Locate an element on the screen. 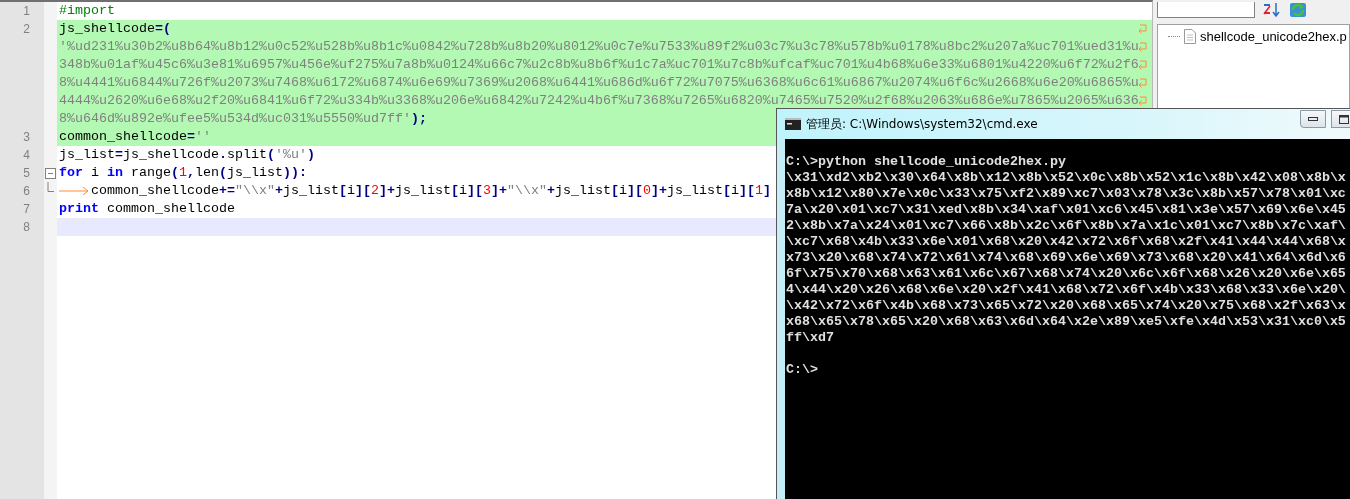  line-number: 1 is located at coordinates (27, 11).